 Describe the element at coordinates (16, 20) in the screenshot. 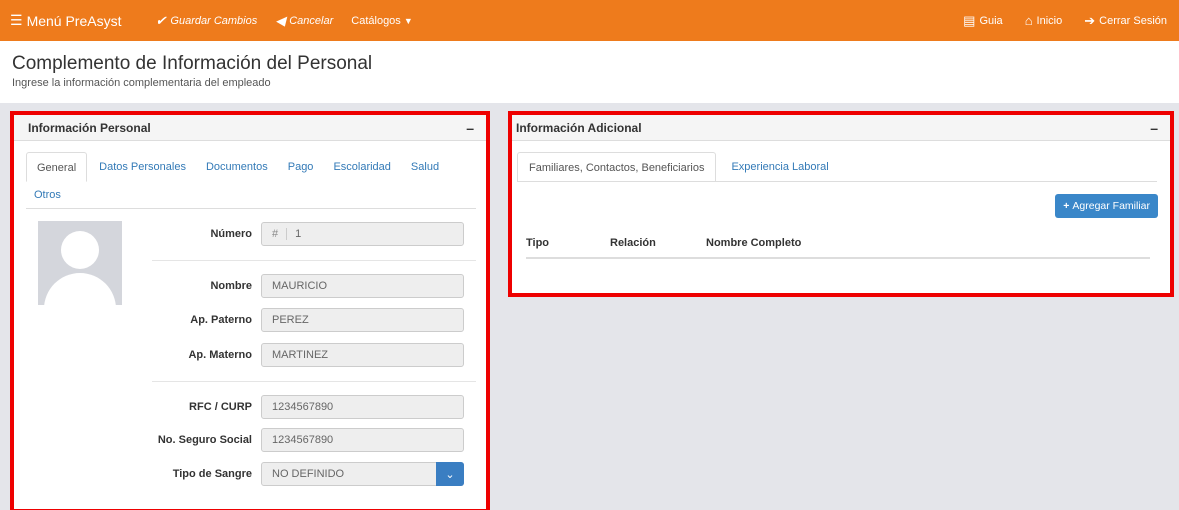

I see `hamburger-icon: ☰` at that location.